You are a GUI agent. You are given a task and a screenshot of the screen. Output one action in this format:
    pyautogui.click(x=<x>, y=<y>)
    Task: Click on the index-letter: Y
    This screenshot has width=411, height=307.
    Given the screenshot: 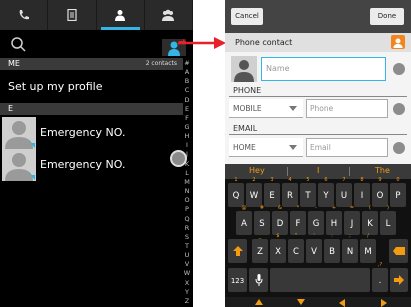 What is the action you would take?
    pyautogui.click(x=187, y=292)
    